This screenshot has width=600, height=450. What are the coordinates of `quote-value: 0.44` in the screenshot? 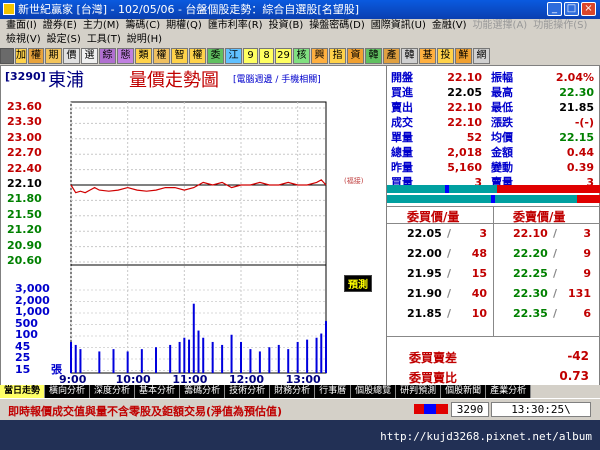 It's located at (580, 152).